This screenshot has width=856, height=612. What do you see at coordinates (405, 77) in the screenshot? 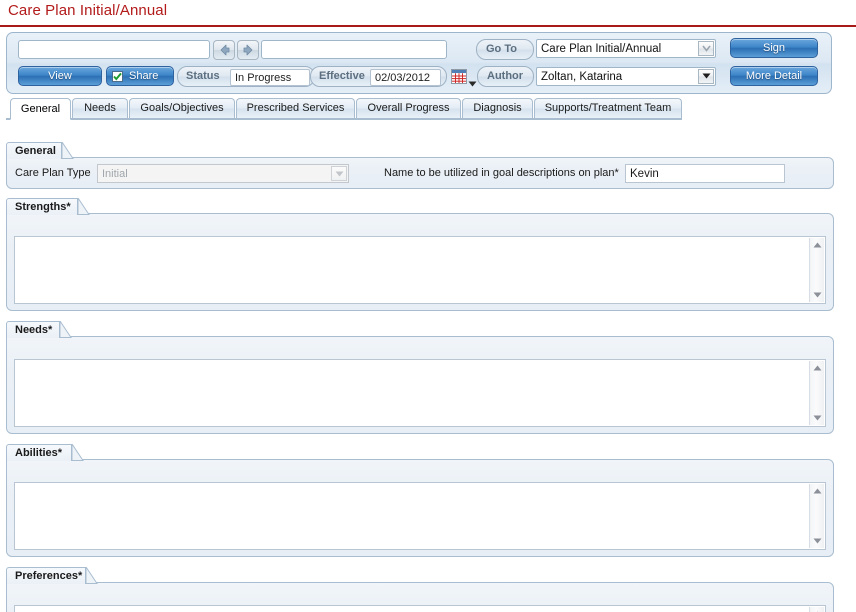
I see `effective-date-value: 02/03/2012` at bounding box center [405, 77].